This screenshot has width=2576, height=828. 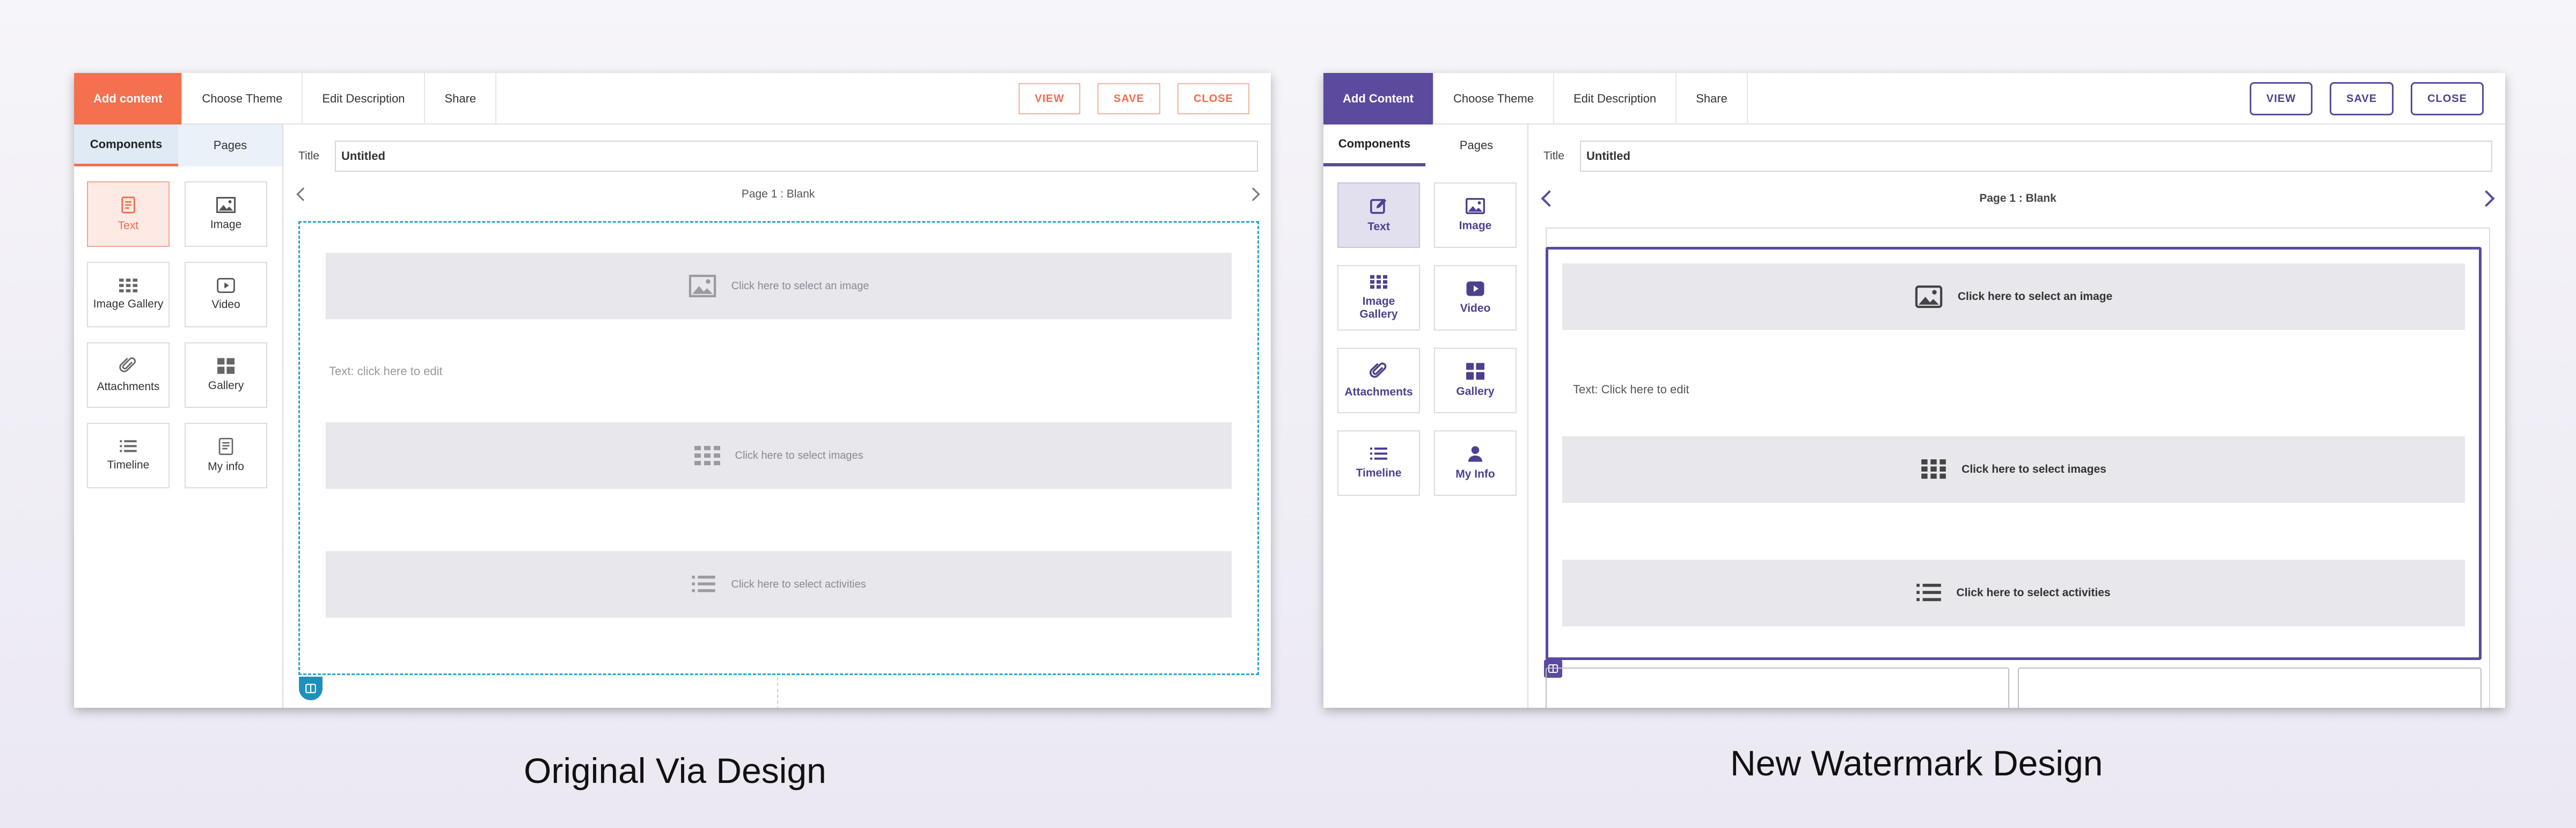 I want to click on component-my-info: My Info, so click(x=1475, y=463).